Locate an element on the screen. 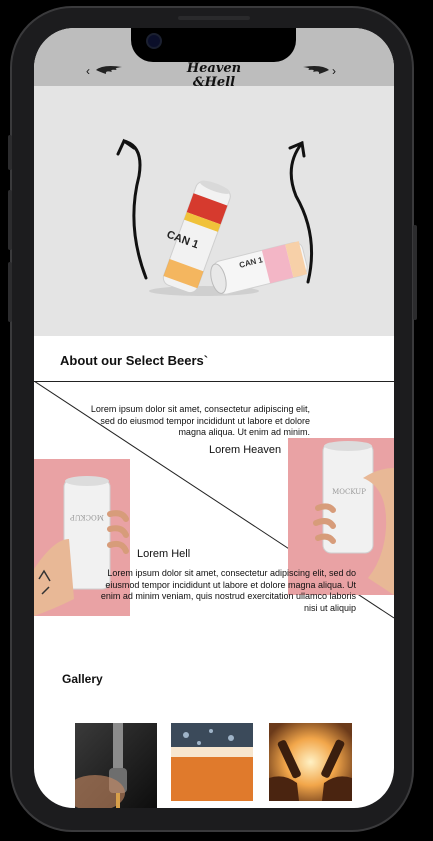 This screenshot has width=433, height=841. about-section-title: About our Select Beers` is located at coordinates (134, 360).